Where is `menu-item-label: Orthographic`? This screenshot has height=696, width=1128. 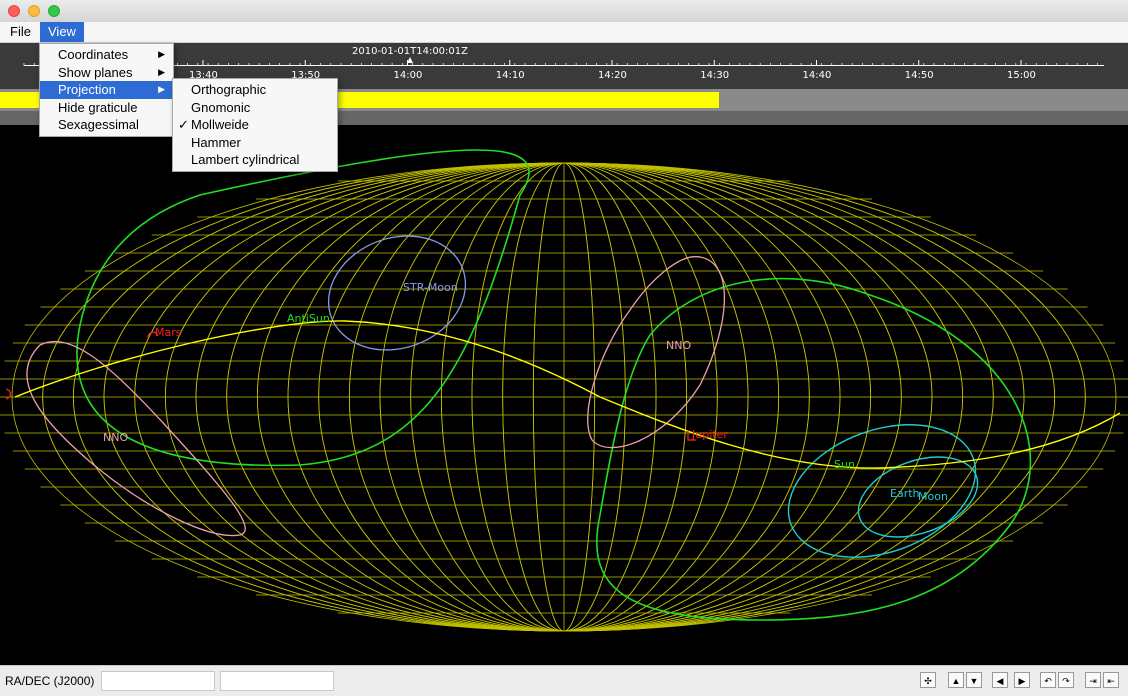 menu-item-label: Orthographic is located at coordinates (229, 89).